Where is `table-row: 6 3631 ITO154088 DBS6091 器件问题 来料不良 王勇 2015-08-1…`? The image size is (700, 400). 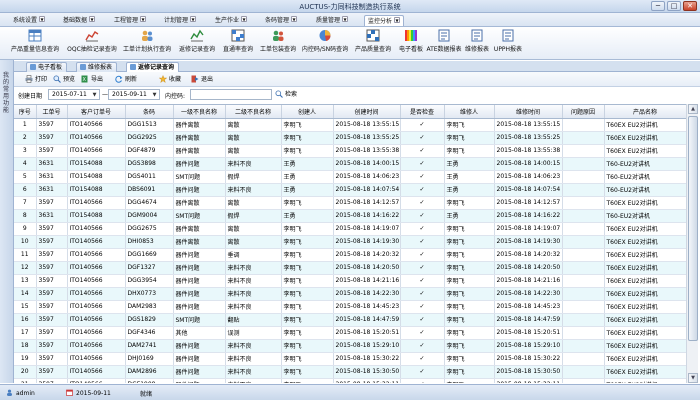
table-row: 6 3631 ITO154088 DBS6091 器件问题 来料不良 王勇 2015-08-1… is located at coordinates (350, 190).